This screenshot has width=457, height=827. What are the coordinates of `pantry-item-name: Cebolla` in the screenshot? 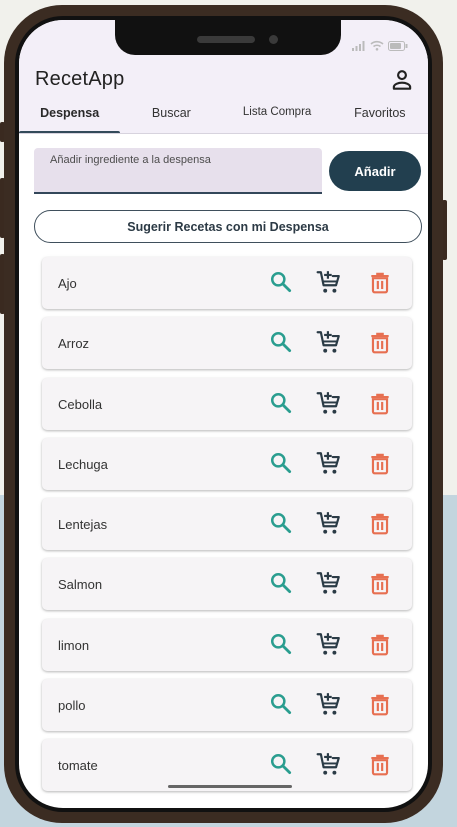 It's located at (80, 404).